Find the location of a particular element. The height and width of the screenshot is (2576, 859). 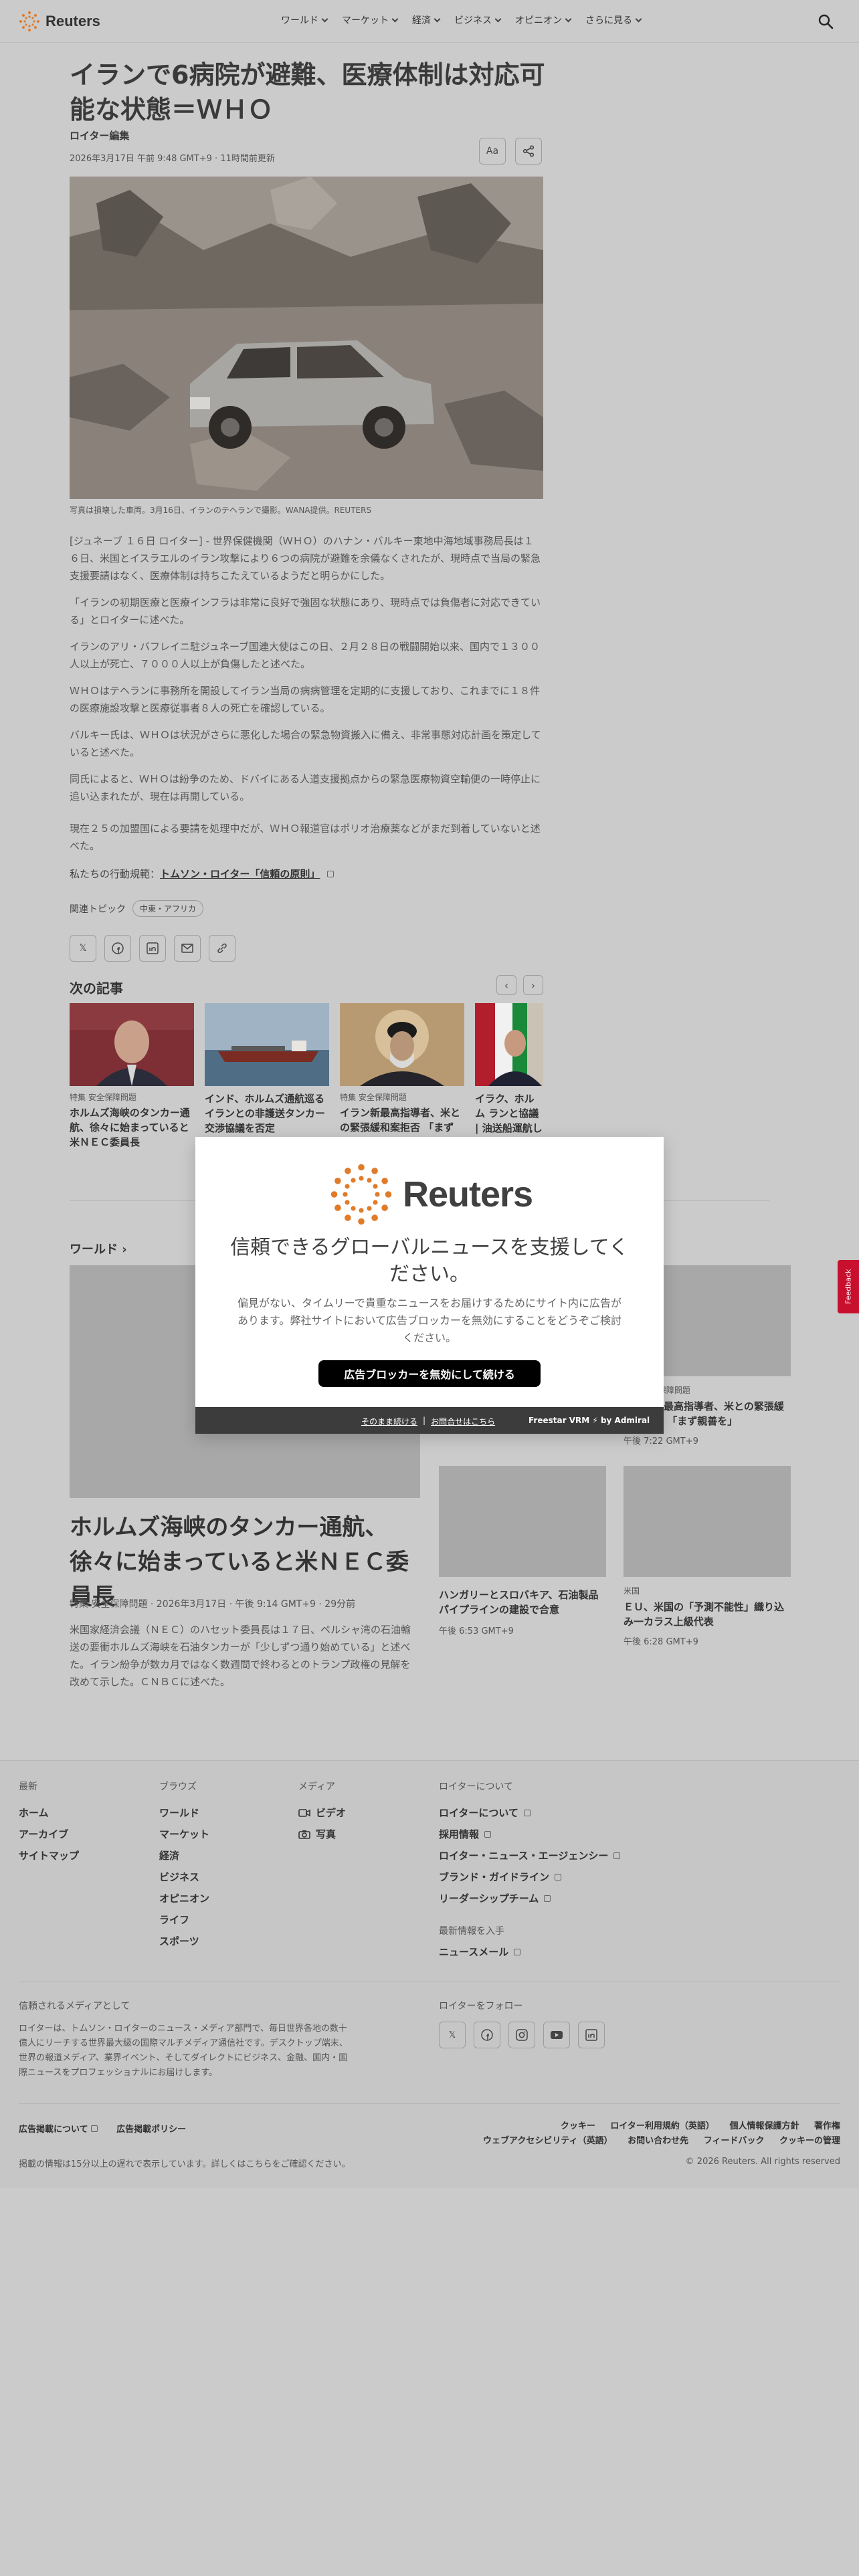

carousel-next-button: › is located at coordinates (533, 985).